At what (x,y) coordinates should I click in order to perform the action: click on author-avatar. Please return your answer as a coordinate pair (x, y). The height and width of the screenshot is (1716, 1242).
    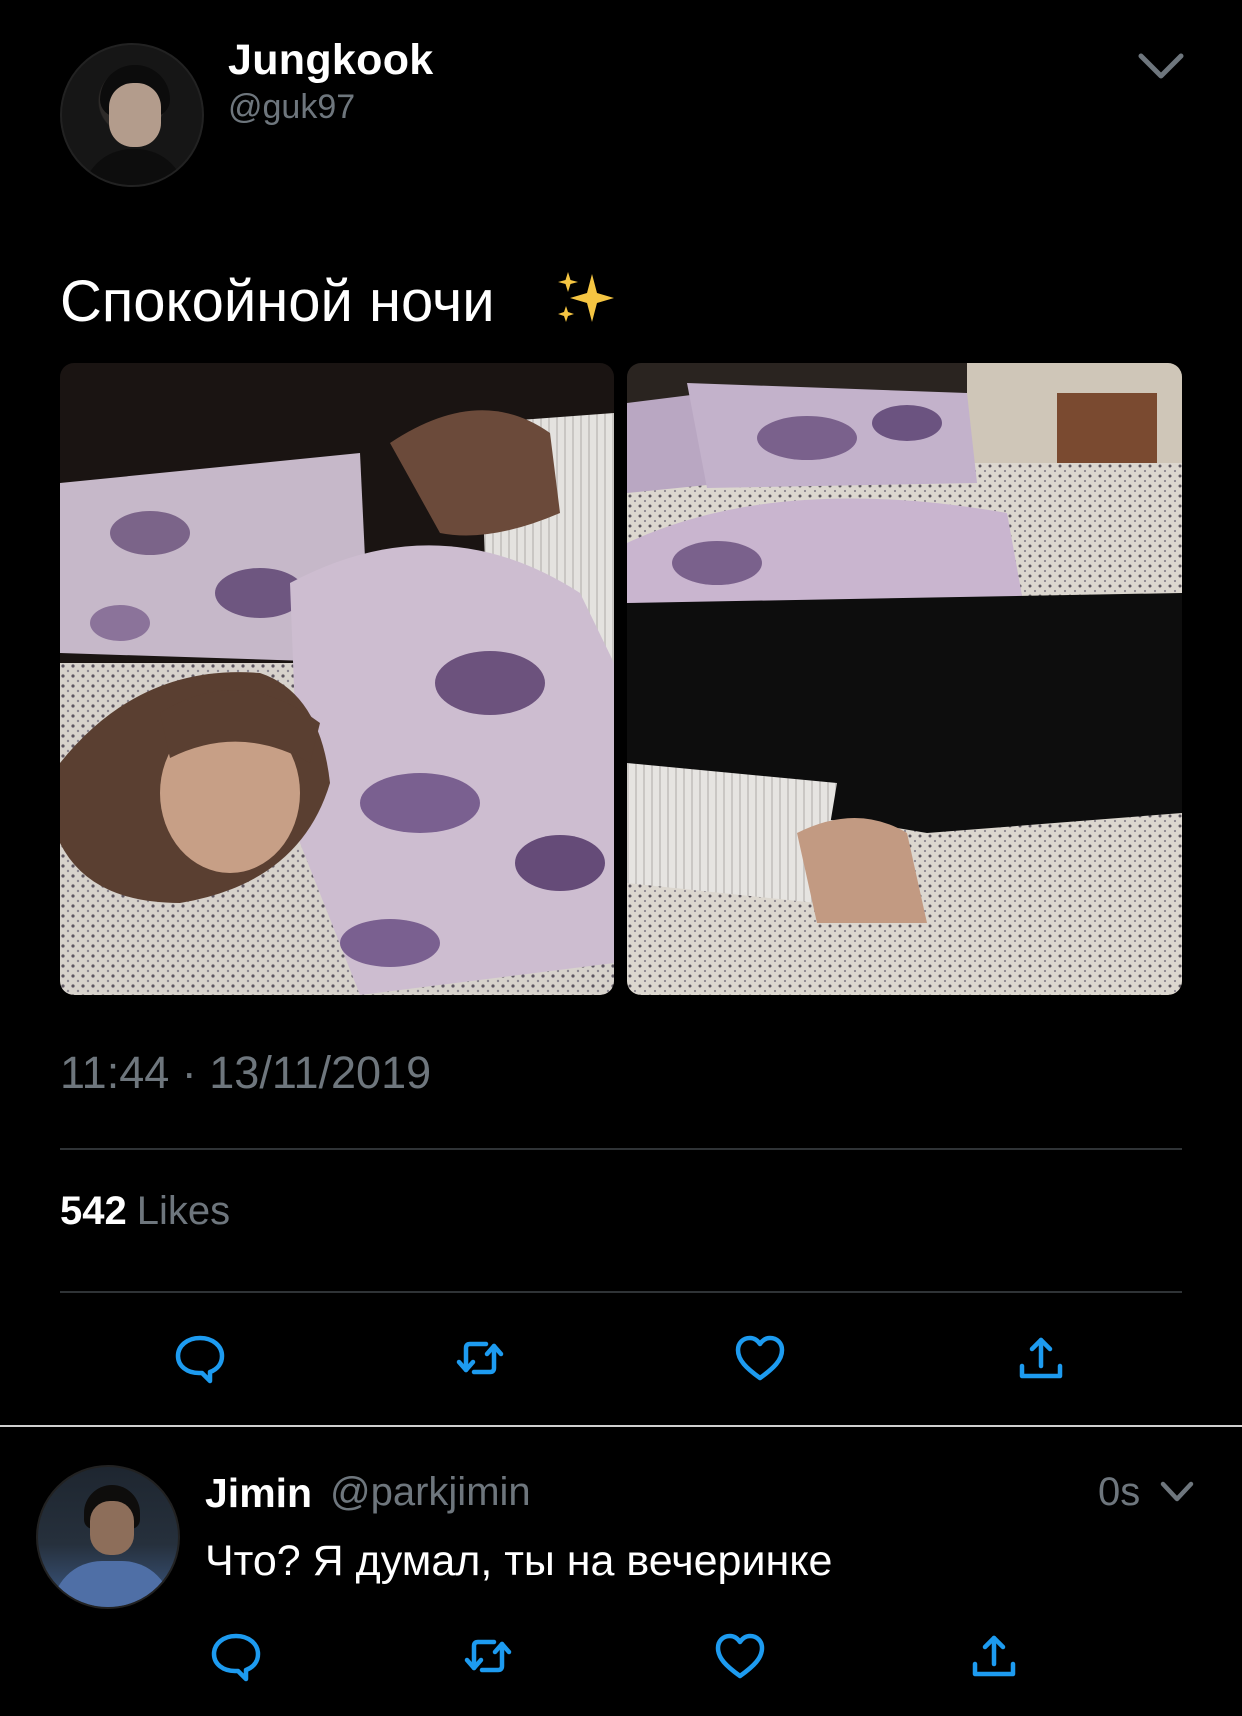
    Looking at the image, I should click on (132, 115).